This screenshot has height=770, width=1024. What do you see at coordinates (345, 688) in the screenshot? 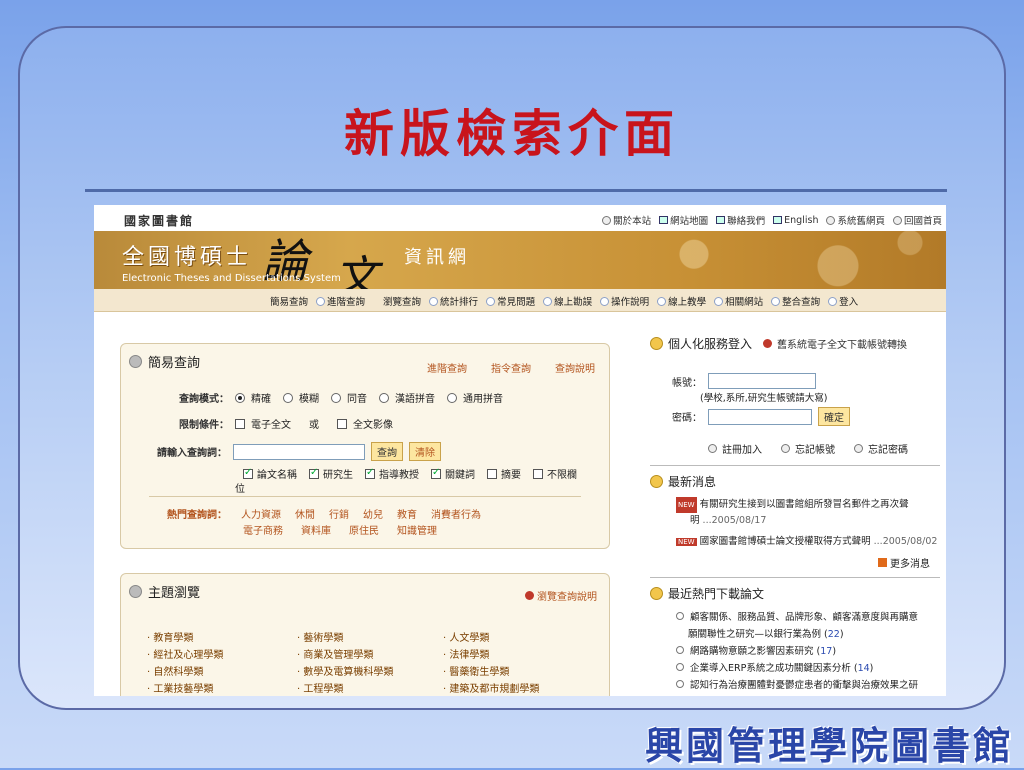
I see `category-link: · 工程學類` at bounding box center [345, 688].